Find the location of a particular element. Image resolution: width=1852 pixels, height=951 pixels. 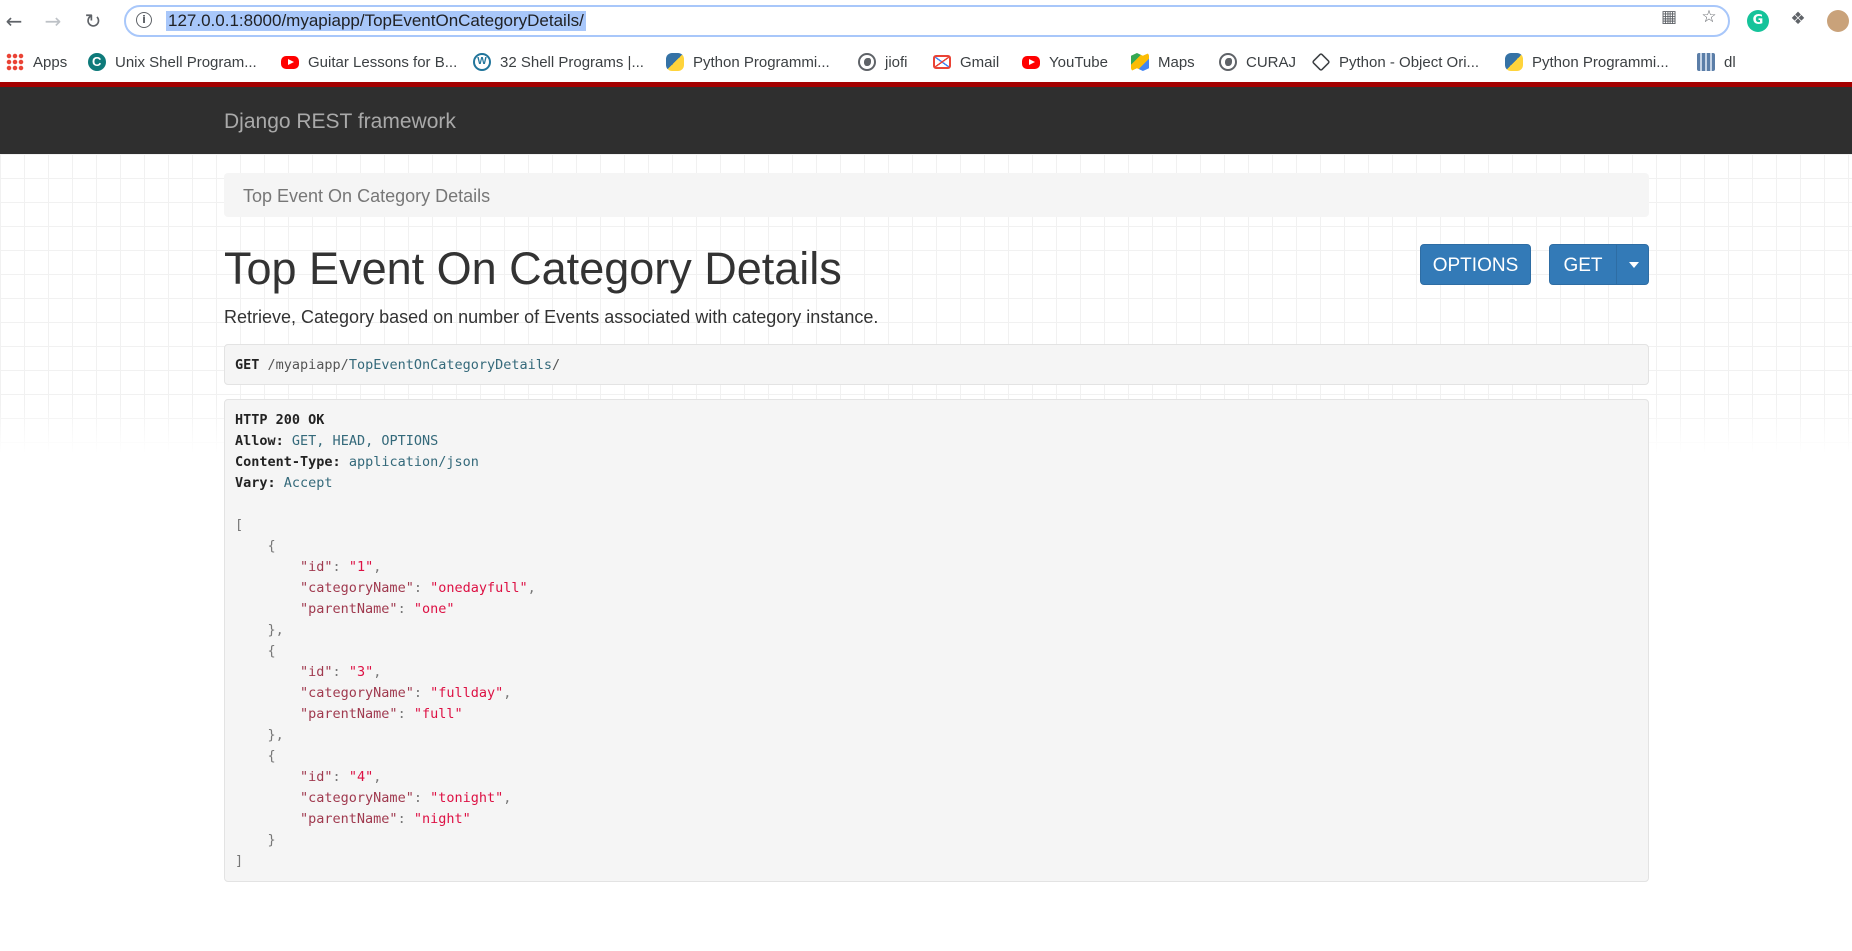

json-bracket: ] is located at coordinates (239, 861).